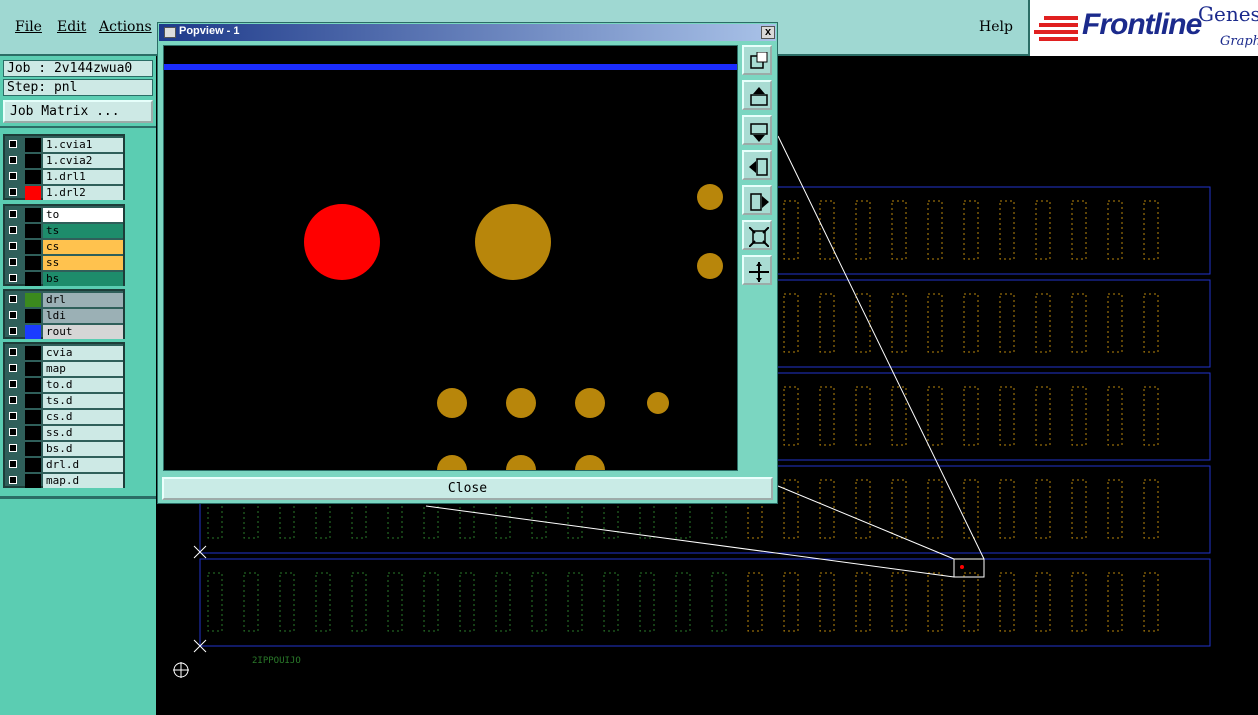  I want to click on layer-name: to, so click(83, 215).